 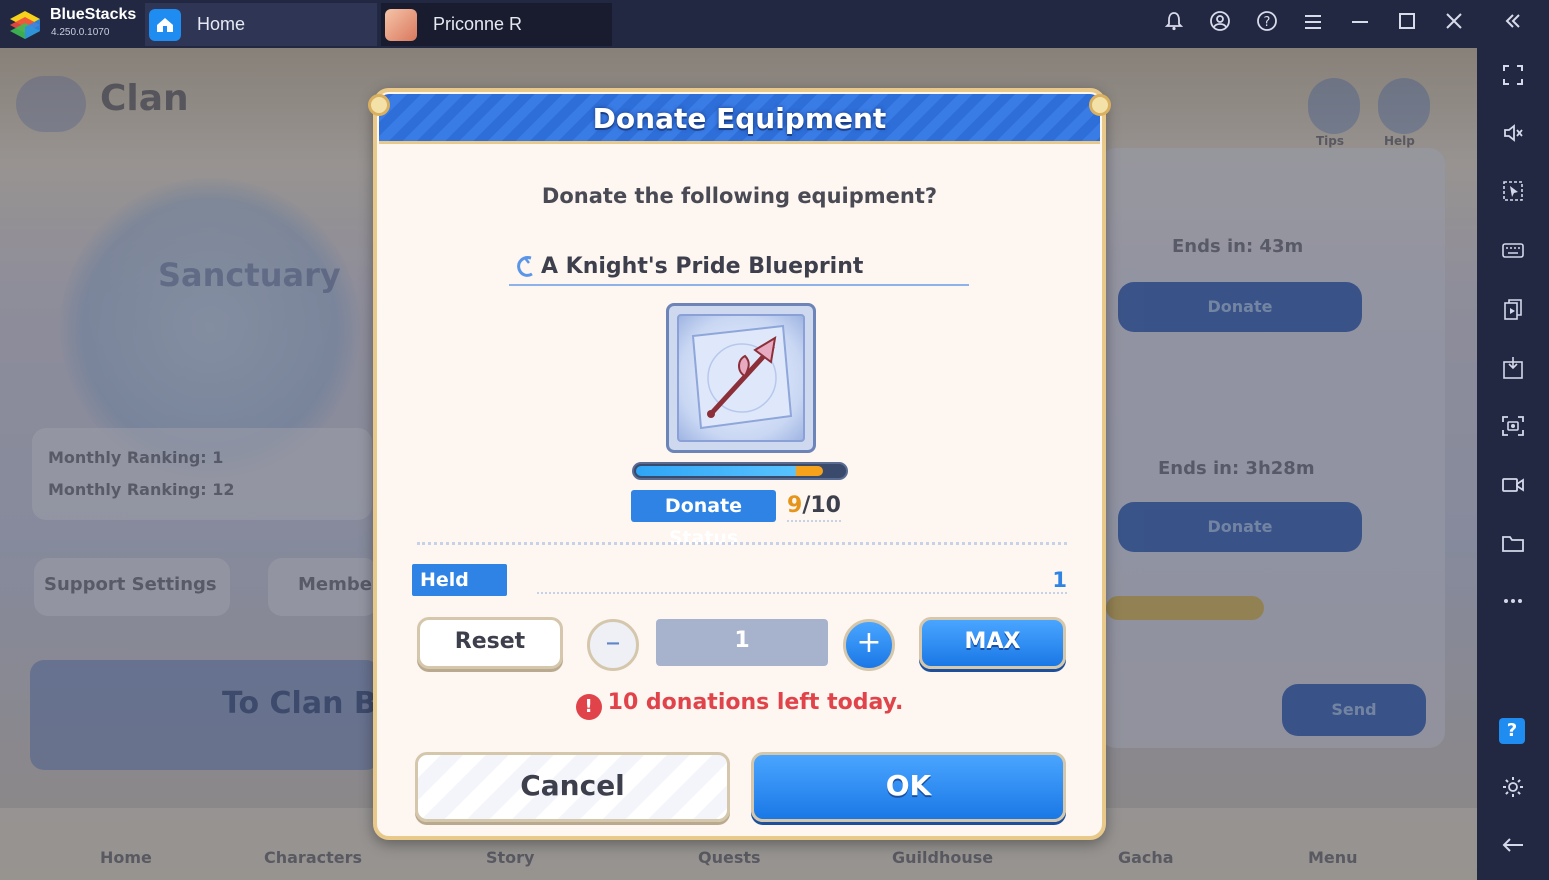 I want to click on close-icon, so click(x=1454, y=24).